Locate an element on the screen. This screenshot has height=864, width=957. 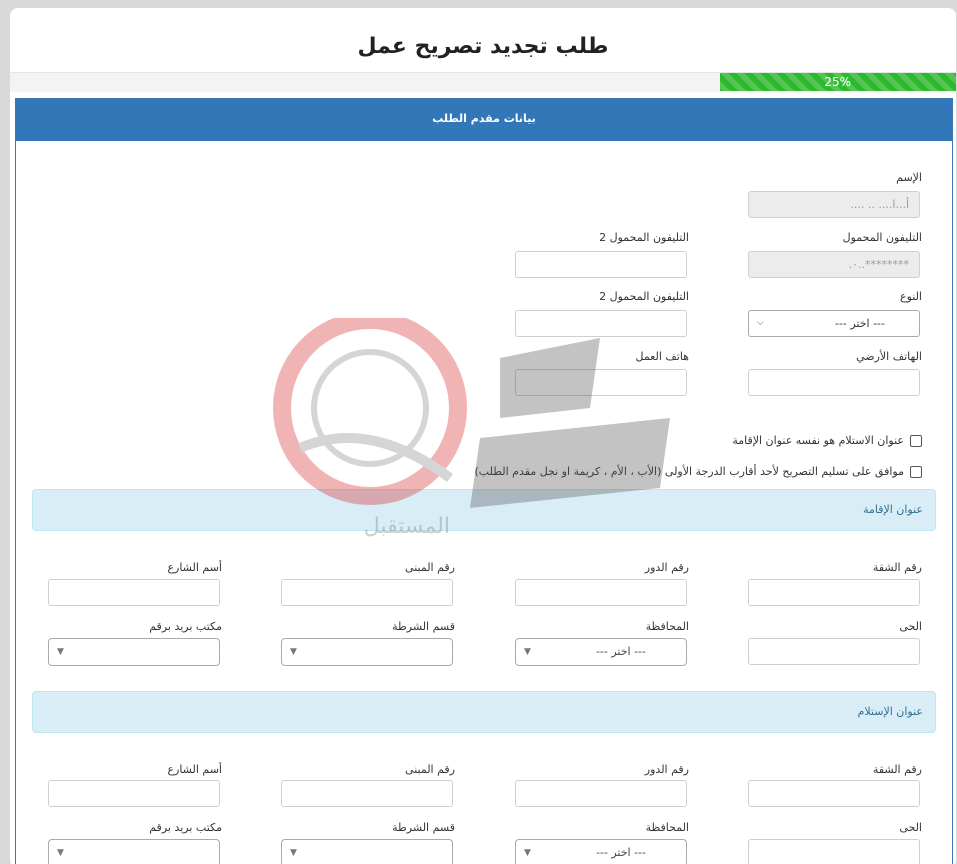
res-apartment-label: رقم الشقة is located at coordinates (897, 567).